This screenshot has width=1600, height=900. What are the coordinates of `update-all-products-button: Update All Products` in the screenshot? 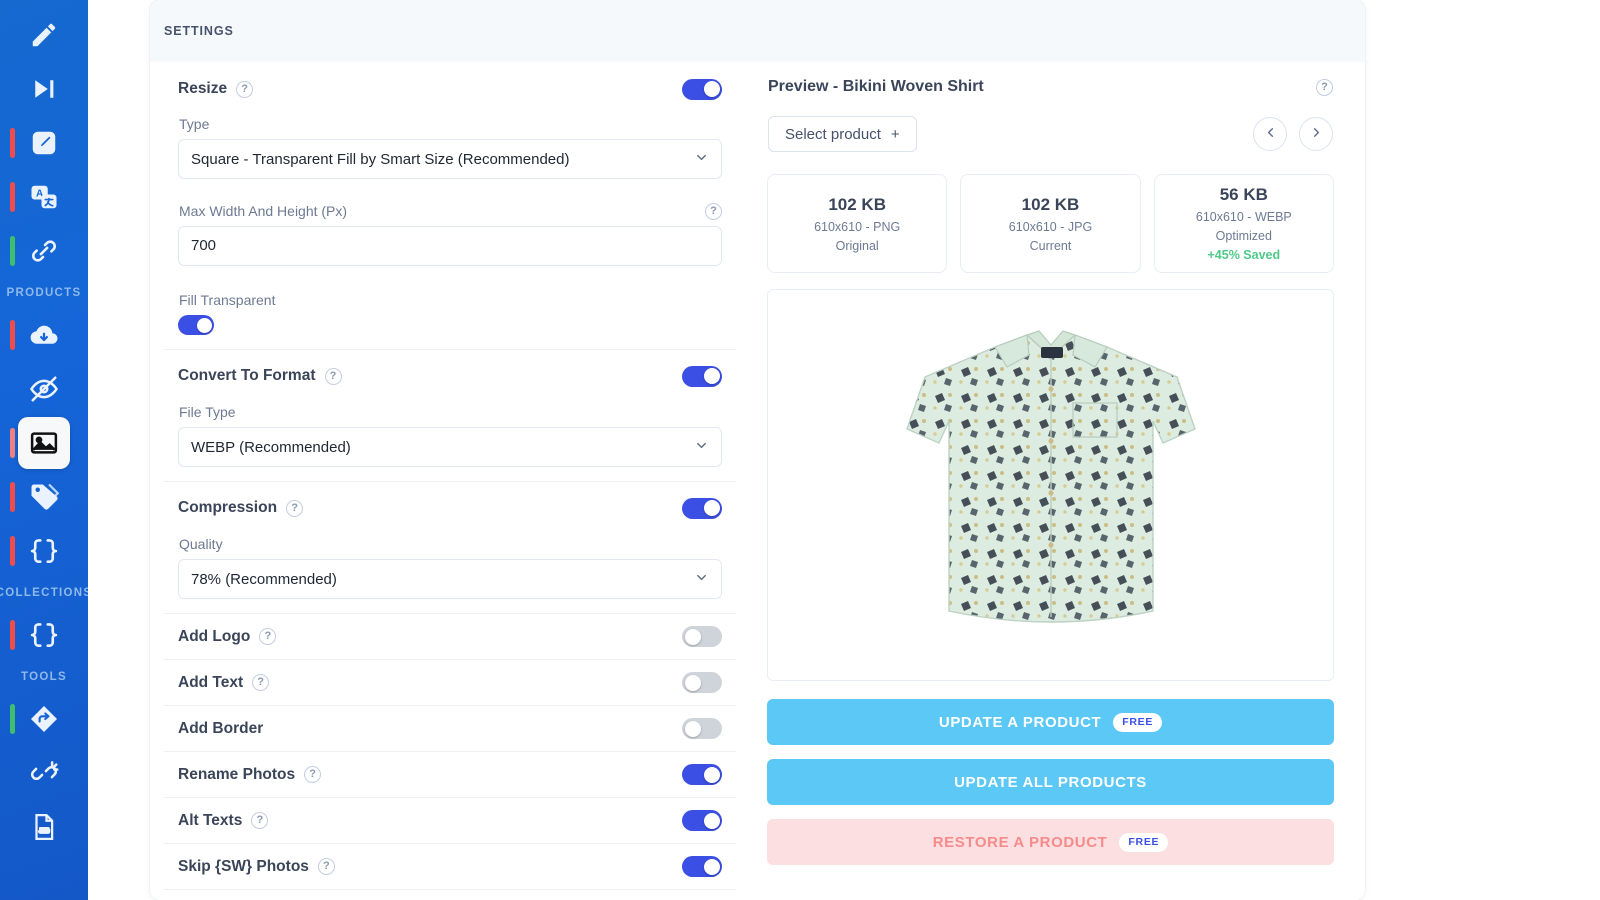 It's located at (1050, 782).